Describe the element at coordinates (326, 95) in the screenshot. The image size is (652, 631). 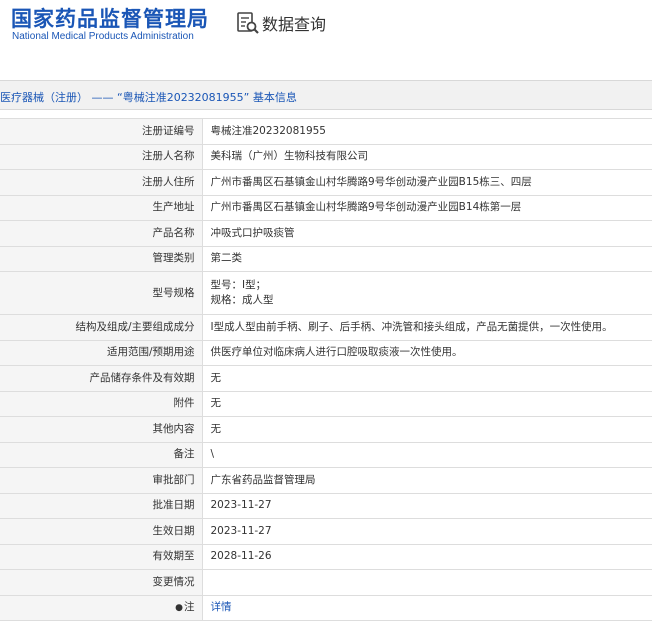
I see `record-title-bar: 医疗器械（注册） —— “粤械注准20232081955” 基本信息` at that location.